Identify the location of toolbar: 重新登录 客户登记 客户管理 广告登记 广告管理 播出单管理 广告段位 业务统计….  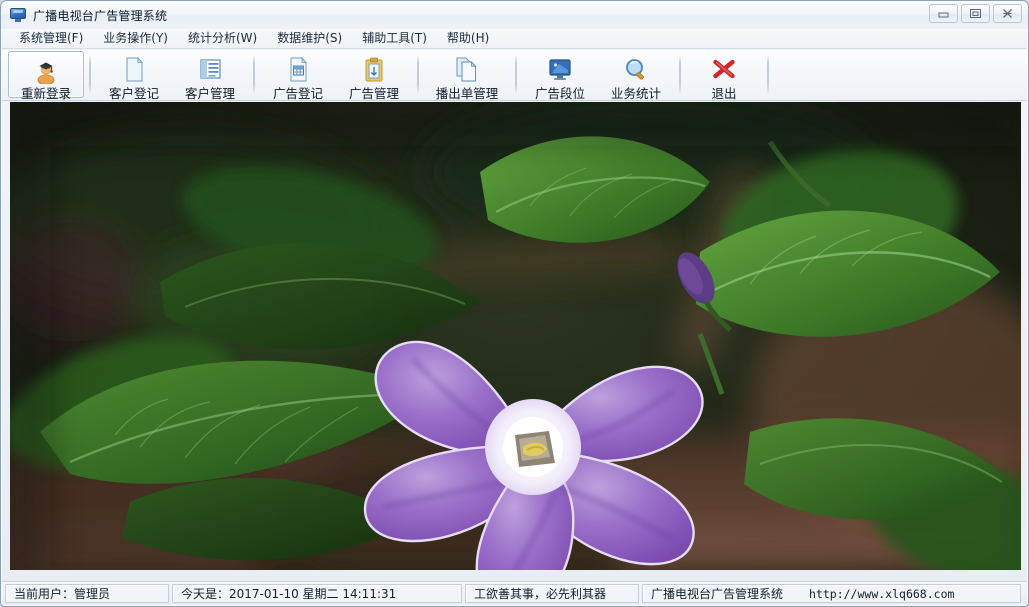
(514, 75).